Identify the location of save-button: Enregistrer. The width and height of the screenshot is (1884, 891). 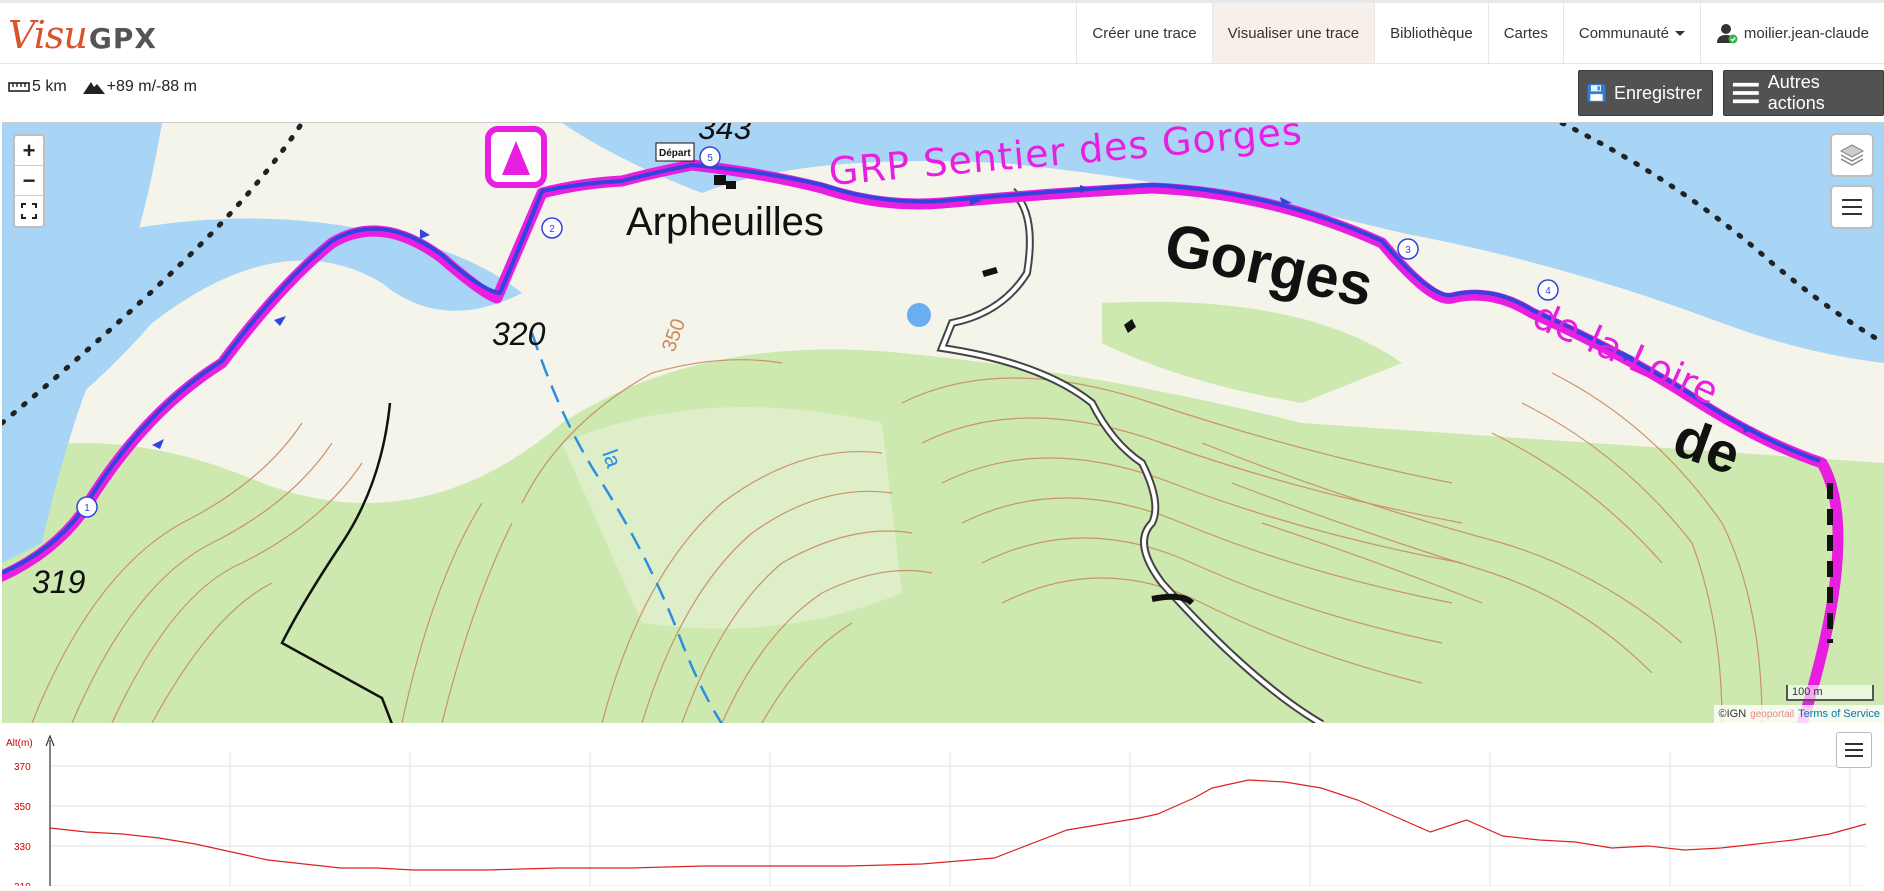
(1645, 93).